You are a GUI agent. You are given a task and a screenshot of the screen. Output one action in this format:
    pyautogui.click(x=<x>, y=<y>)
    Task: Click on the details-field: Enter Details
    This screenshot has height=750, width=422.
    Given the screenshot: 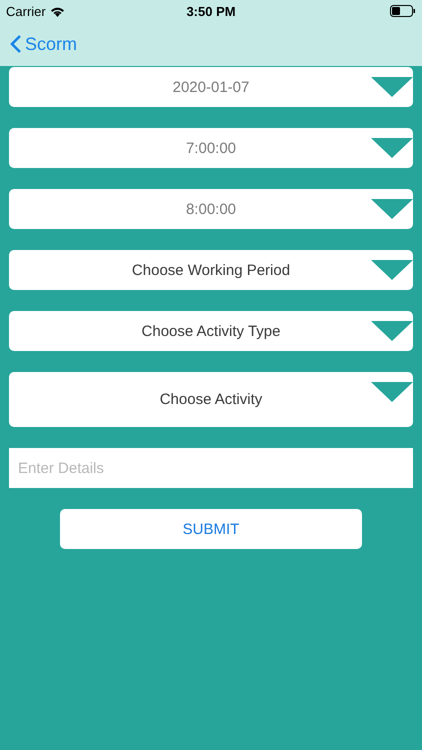 What is the action you would take?
    pyautogui.click(x=211, y=468)
    